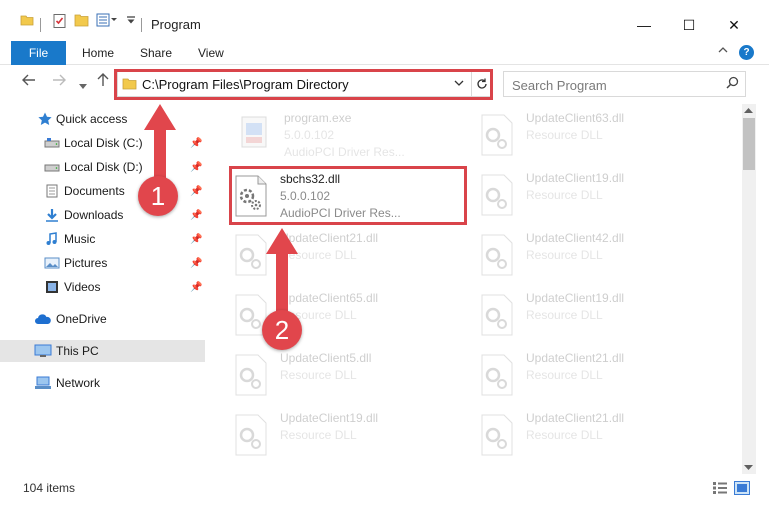  What do you see at coordinates (102, 263) in the screenshot?
I see `sidebar-item-pictures: Pictures 📌` at bounding box center [102, 263].